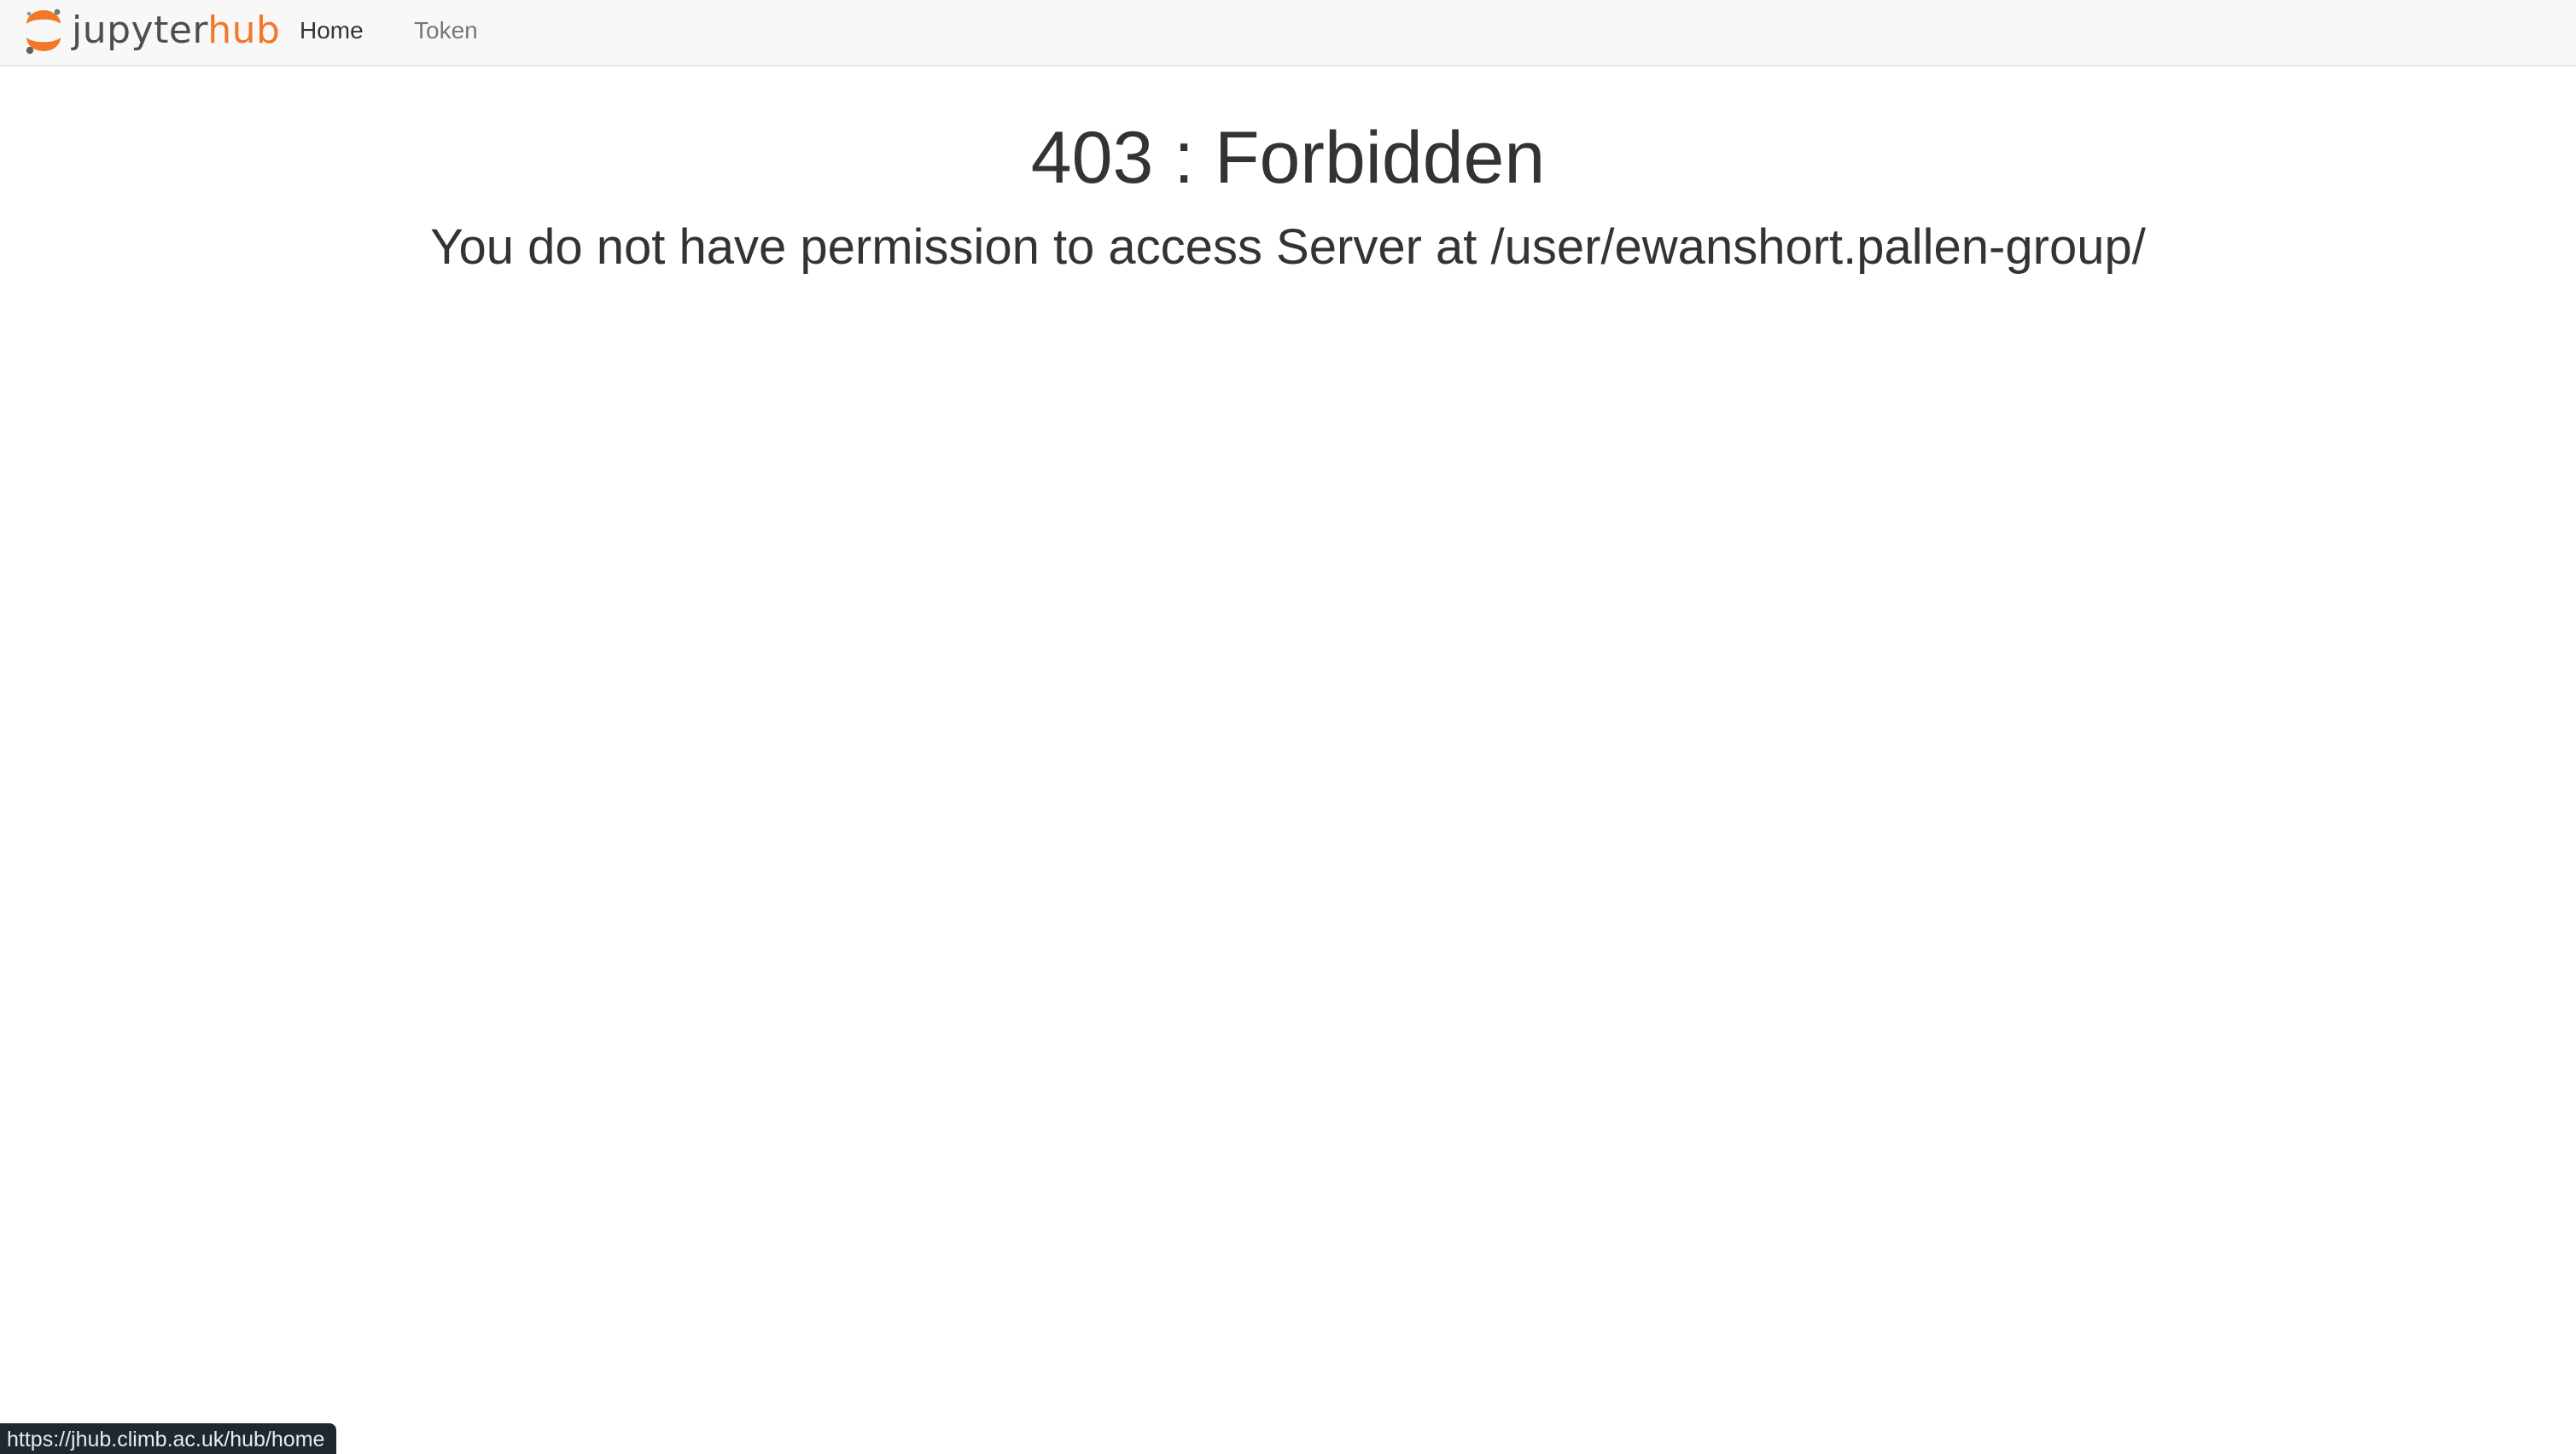 This screenshot has width=2576, height=1454. I want to click on jupyter-logo-icon, so click(43, 32).